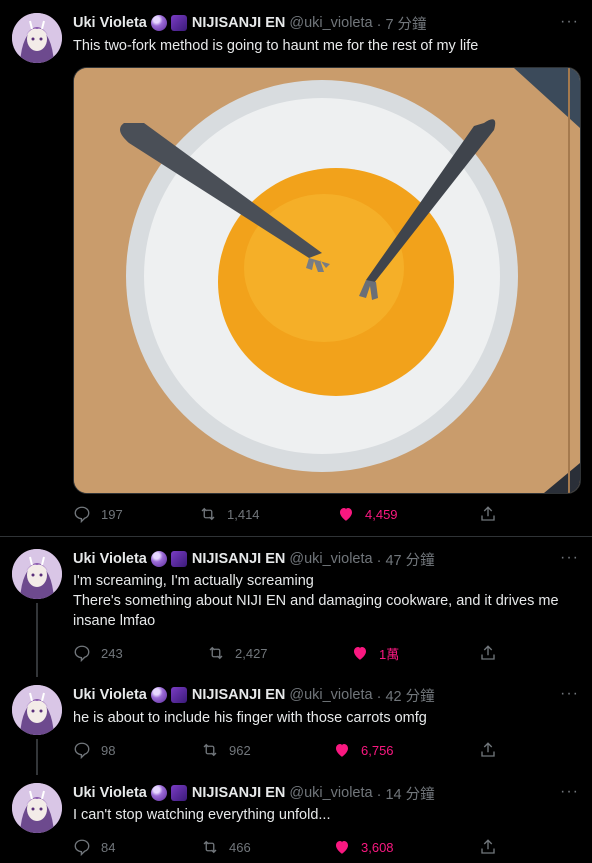  What do you see at coordinates (381, 514) in the screenshot?
I see `like-count: 4,459` at bounding box center [381, 514].